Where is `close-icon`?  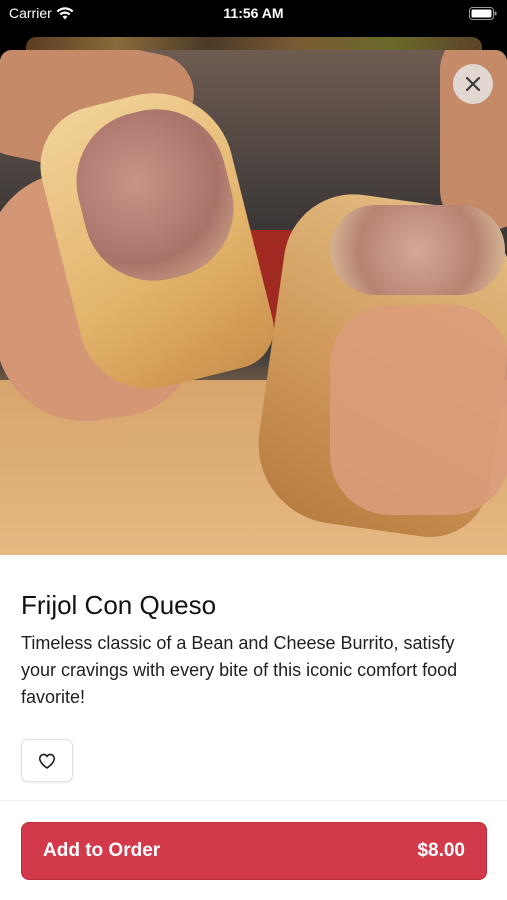 close-icon is located at coordinates (473, 84).